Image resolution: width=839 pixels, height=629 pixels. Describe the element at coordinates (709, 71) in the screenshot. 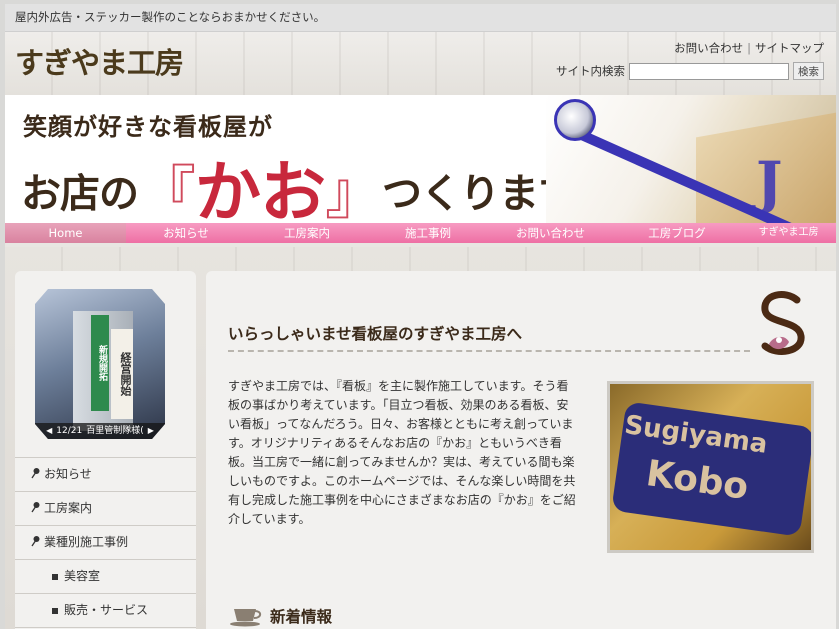

I see `search-input` at that location.